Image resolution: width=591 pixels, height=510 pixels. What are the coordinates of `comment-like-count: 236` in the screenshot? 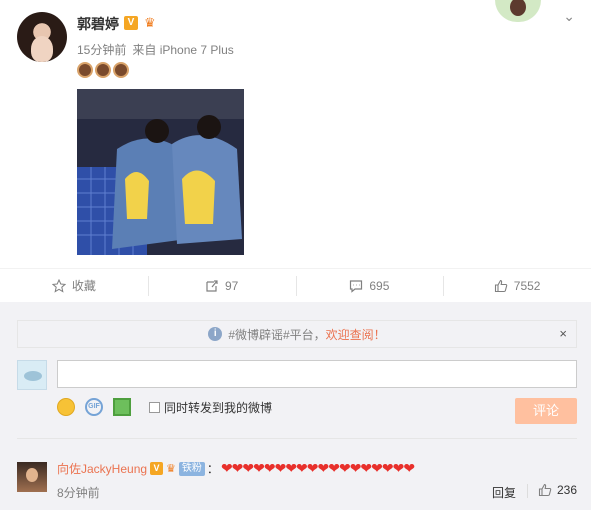 It's located at (567, 490).